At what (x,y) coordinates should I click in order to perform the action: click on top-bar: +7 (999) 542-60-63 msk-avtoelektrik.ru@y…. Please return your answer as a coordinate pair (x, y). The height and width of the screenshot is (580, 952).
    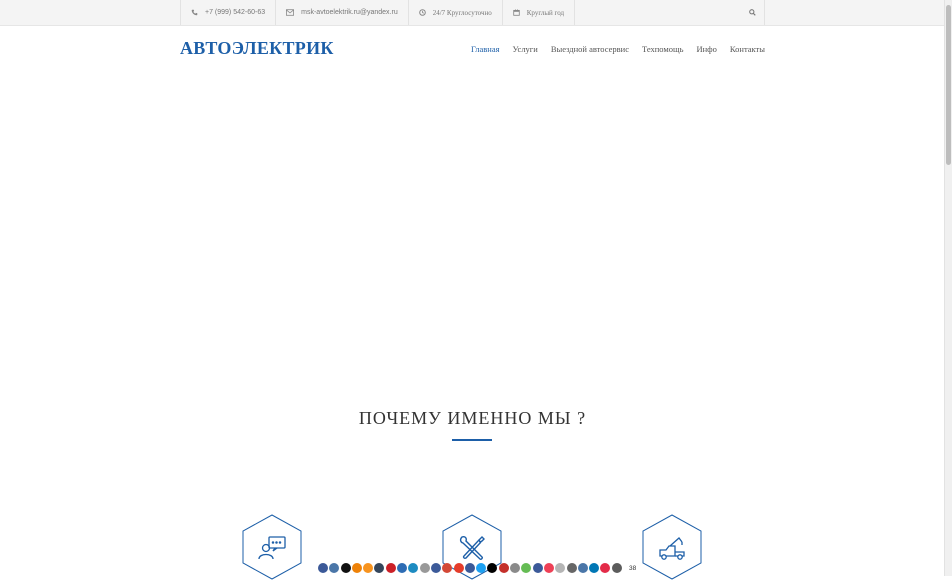
    Looking at the image, I should click on (472, 13).